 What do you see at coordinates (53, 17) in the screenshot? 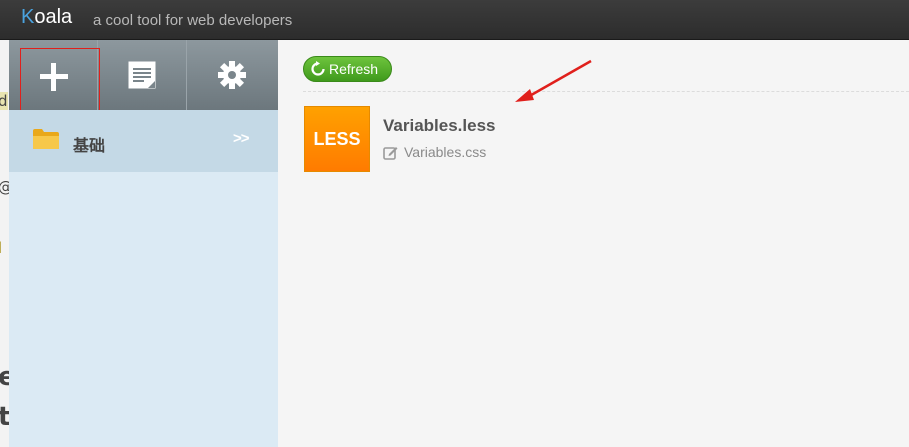
I see `app-name-rest: oala` at bounding box center [53, 17].